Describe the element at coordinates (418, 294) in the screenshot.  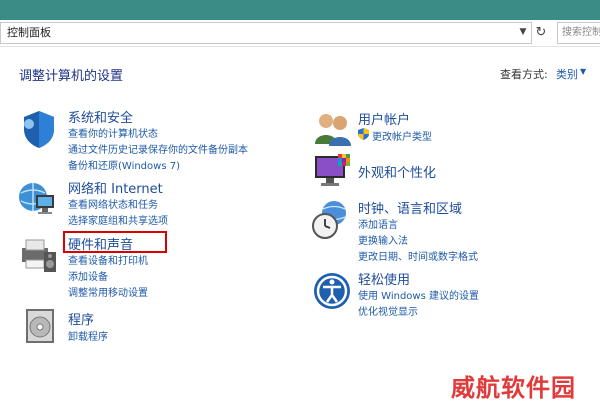
I see `ease-link-1: 使用 Windows 建议的设置` at that location.